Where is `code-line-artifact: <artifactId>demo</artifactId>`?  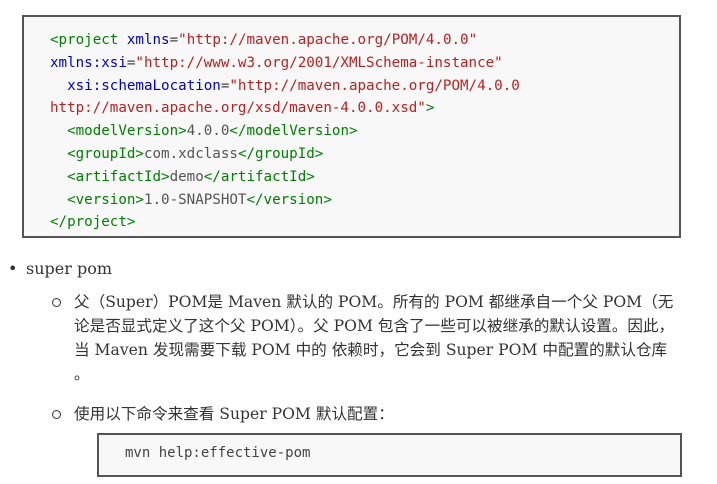
code-line-artifact: <artifactId>demo</artifactId> is located at coordinates (191, 176).